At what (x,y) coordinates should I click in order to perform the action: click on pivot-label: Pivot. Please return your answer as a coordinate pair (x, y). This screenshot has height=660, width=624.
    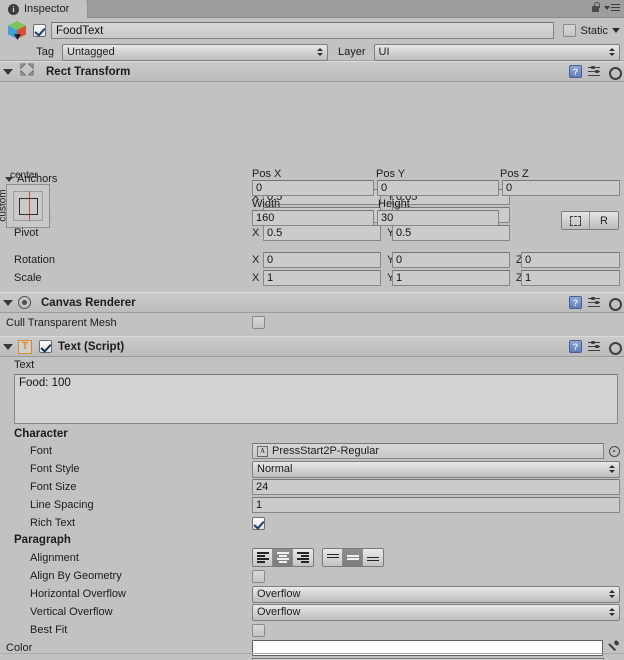
    Looking at the image, I should click on (26, 233).